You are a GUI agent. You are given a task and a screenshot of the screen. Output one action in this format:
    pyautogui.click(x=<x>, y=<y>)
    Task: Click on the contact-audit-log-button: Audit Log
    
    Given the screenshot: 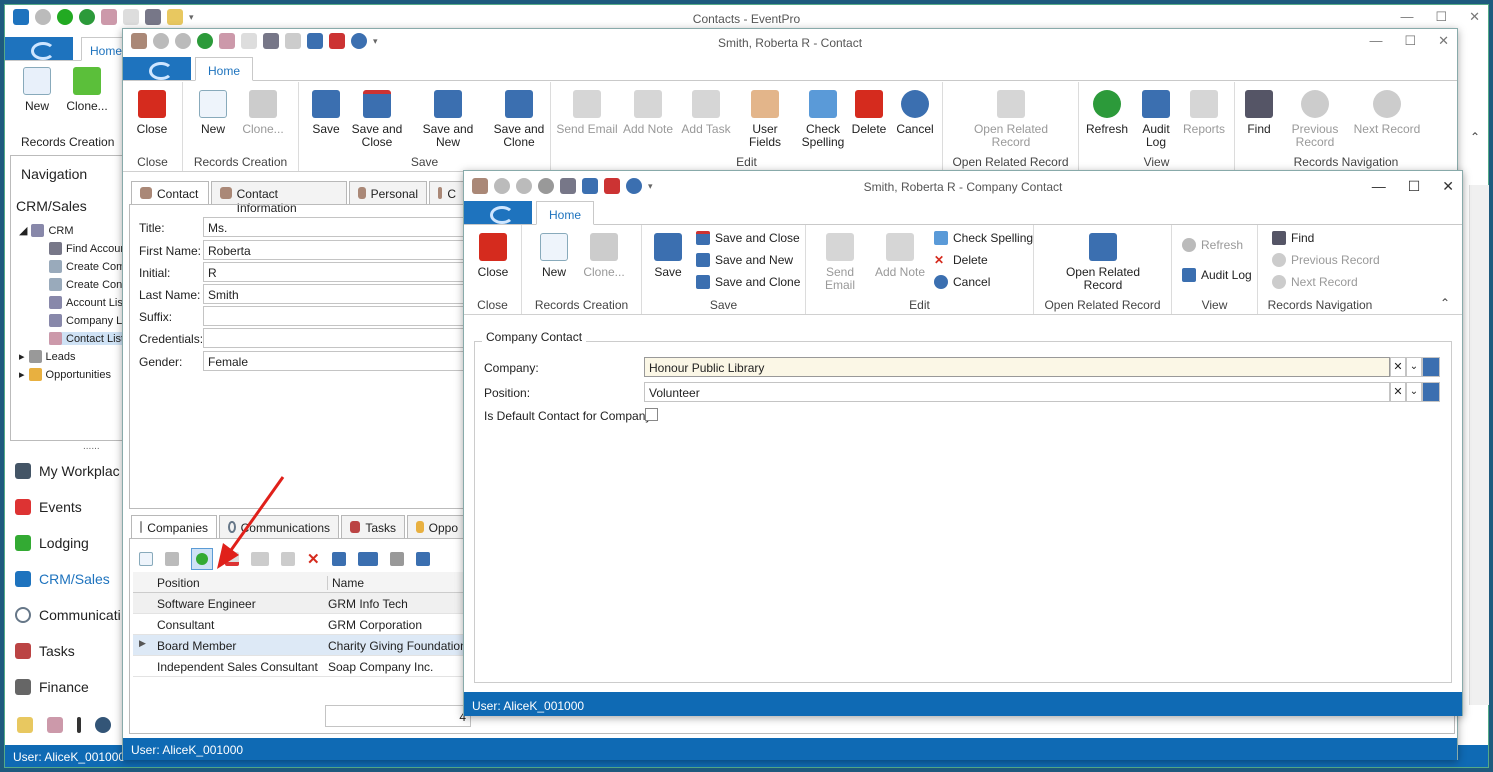 What is the action you would take?
    pyautogui.click(x=1156, y=119)
    